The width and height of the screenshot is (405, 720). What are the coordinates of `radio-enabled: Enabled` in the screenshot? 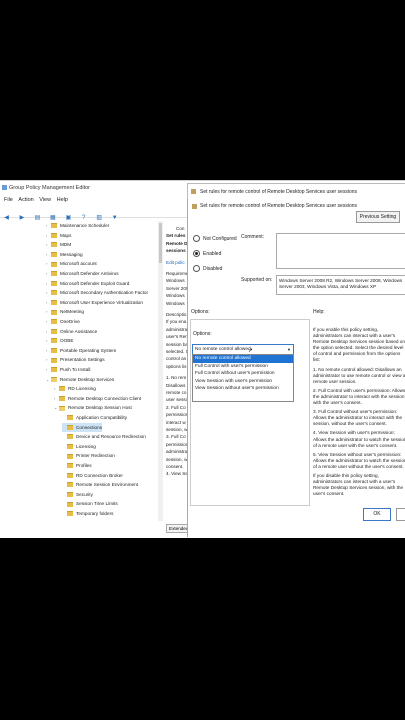 It's located at (207, 253).